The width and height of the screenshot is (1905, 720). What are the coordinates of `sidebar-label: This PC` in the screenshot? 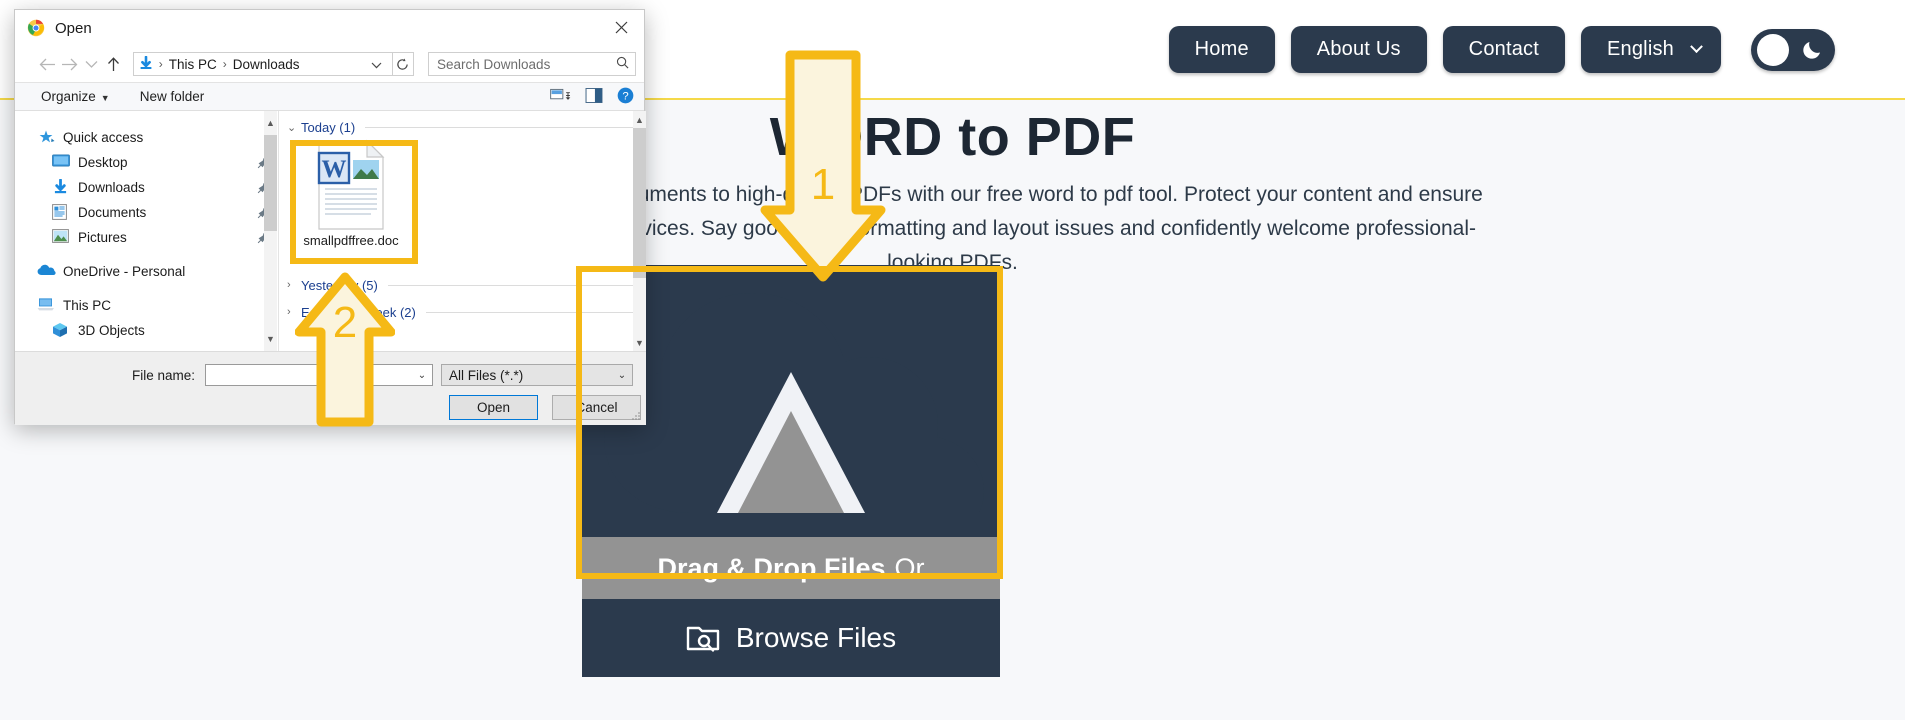 It's located at (87, 305).